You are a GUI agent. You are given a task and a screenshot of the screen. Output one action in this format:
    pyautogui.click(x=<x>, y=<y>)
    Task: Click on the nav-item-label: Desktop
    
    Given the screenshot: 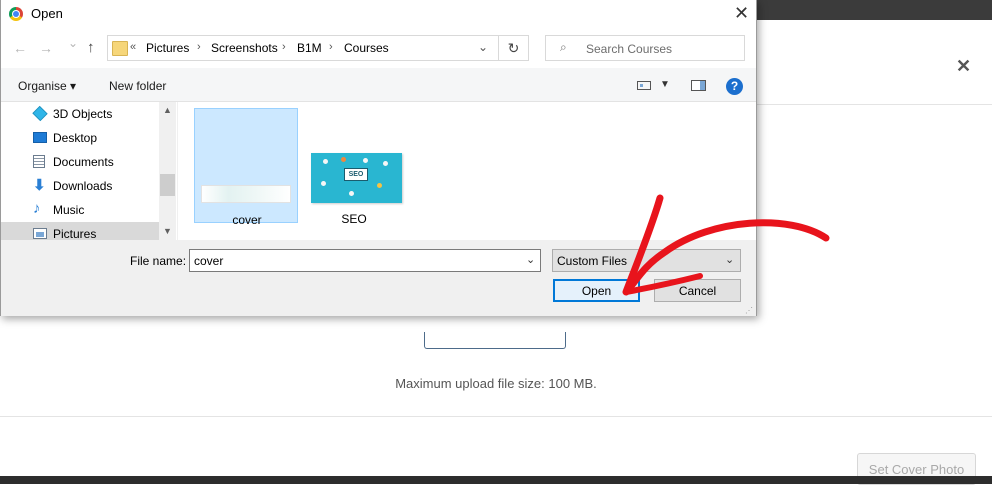 What is the action you would take?
    pyautogui.click(x=75, y=138)
    